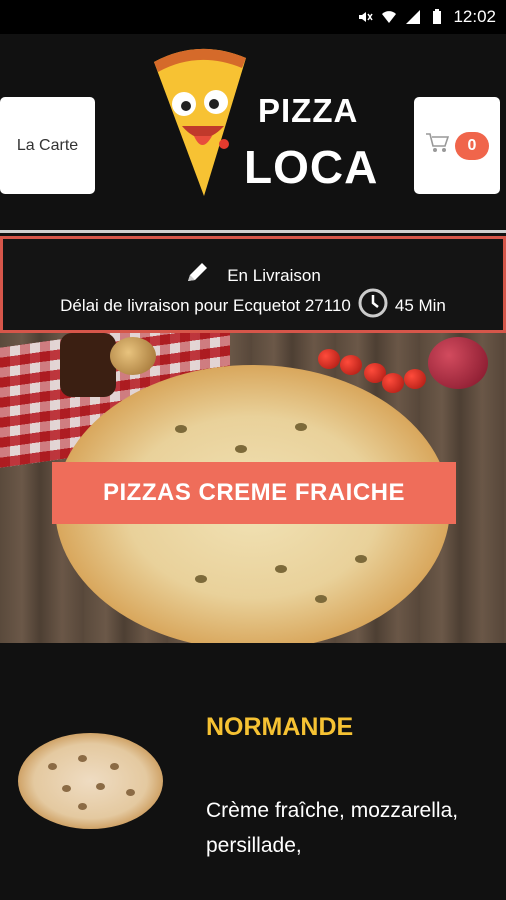 The image size is (506, 900). Describe the element at coordinates (274, 275) in the screenshot. I see `delivery-mode-label: En Livraison` at that location.